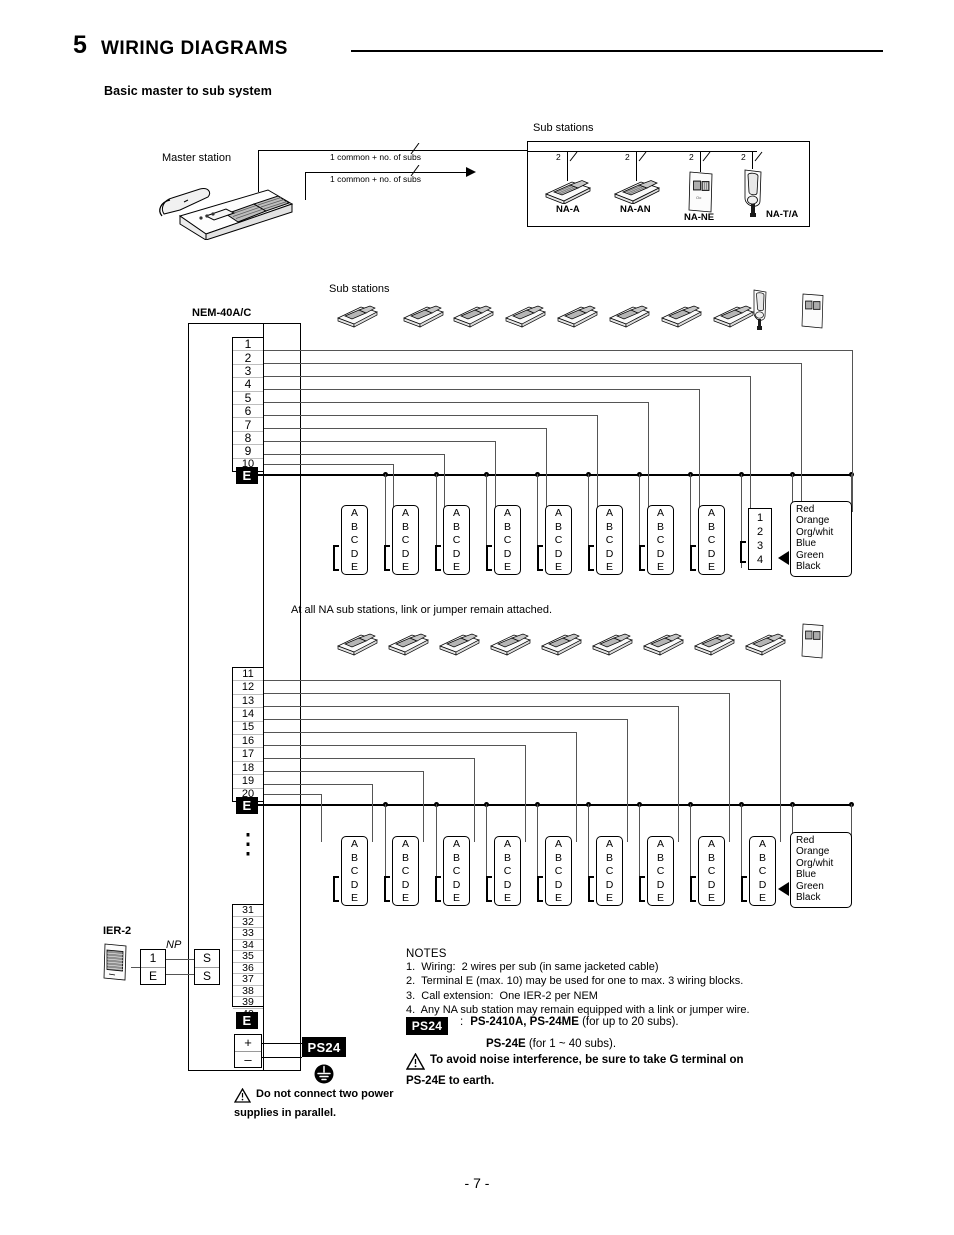 The image size is (954, 1235). I want to click on terminal-19: 19, so click(248, 782).